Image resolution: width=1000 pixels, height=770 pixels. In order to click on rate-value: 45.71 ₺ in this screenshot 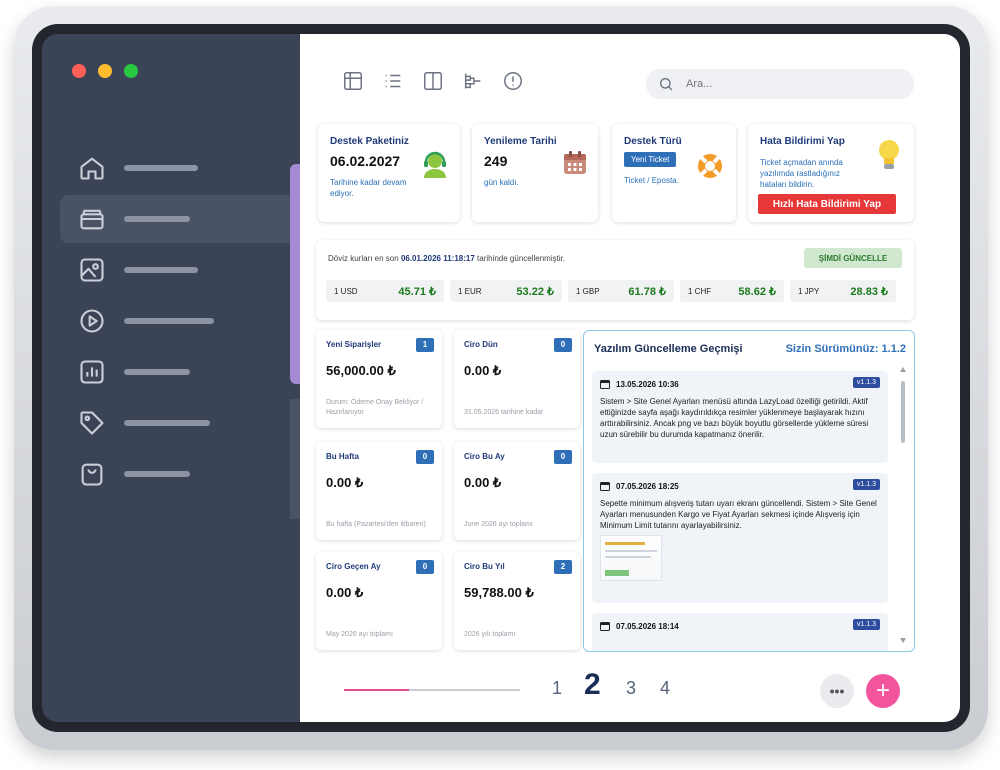, I will do `click(417, 291)`.